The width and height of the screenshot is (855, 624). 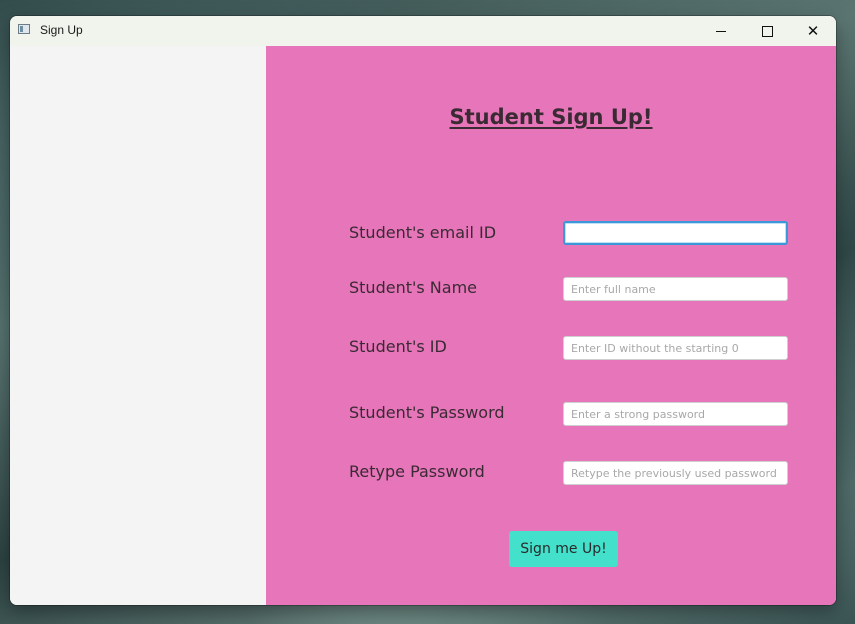 I want to click on retype-password-field, so click(x=675, y=473).